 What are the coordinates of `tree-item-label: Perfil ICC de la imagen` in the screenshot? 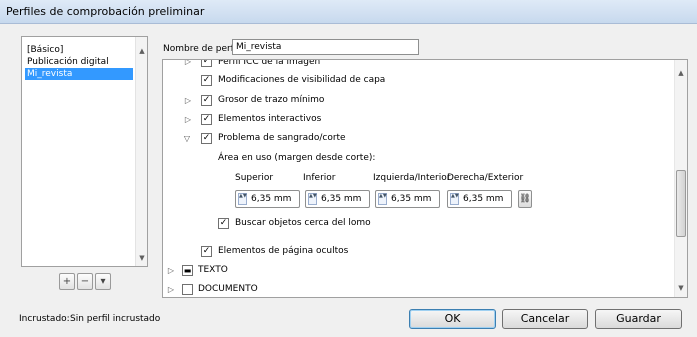 It's located at (269, 63).